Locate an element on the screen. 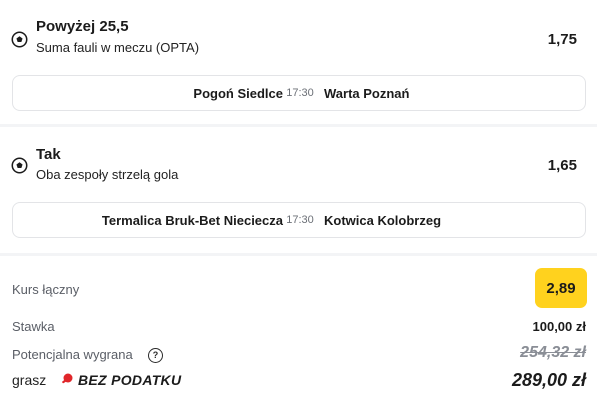 Image resolution: width=597 pixels, height=401 pixels. stake-label: Stawka is located at coordinates (33, 326).